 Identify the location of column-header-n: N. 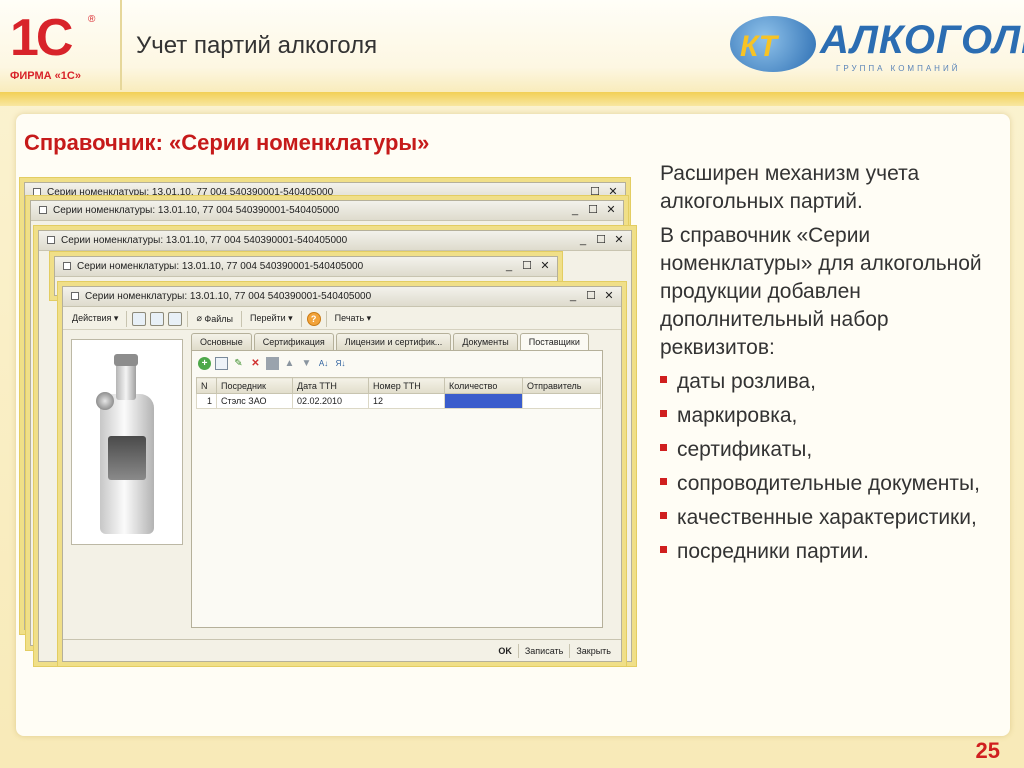
(206, 385).